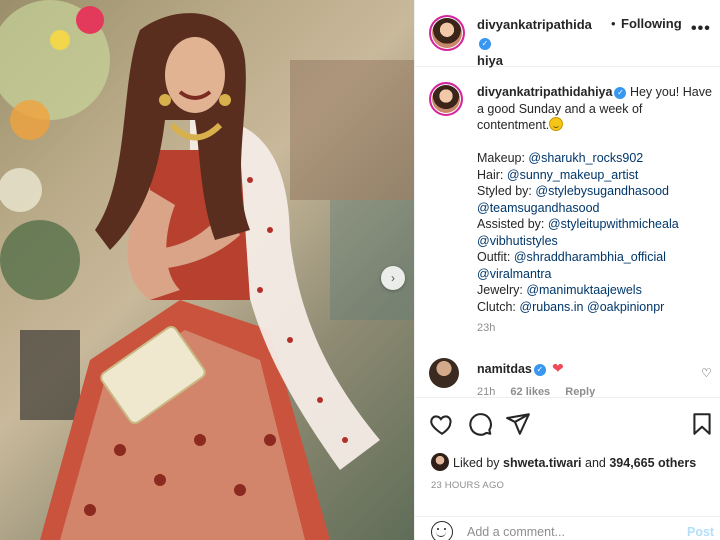 The height and width of the screenshot is (540, 720). I want to click on emoji-picker-icon, so click(442, 530).